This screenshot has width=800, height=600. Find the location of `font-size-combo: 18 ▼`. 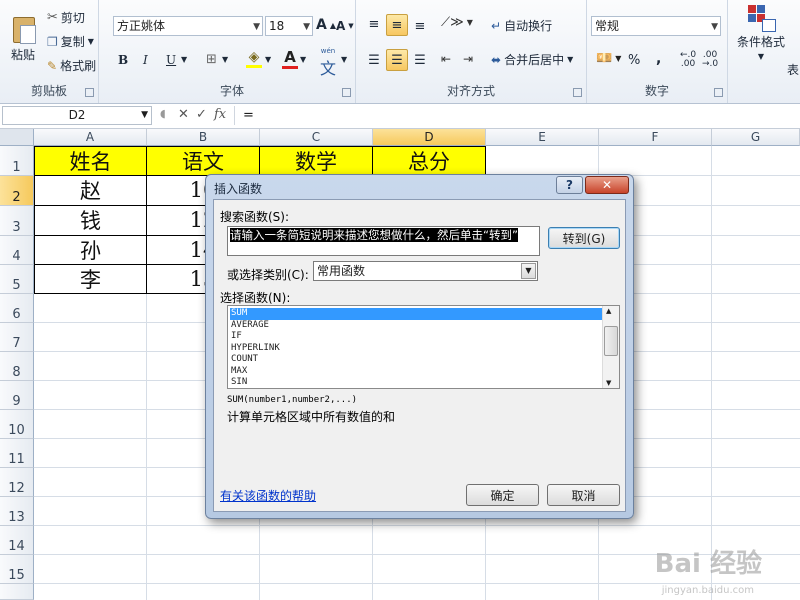

font-size-combo: 18 ▼ is located at coordinates (289, 26).